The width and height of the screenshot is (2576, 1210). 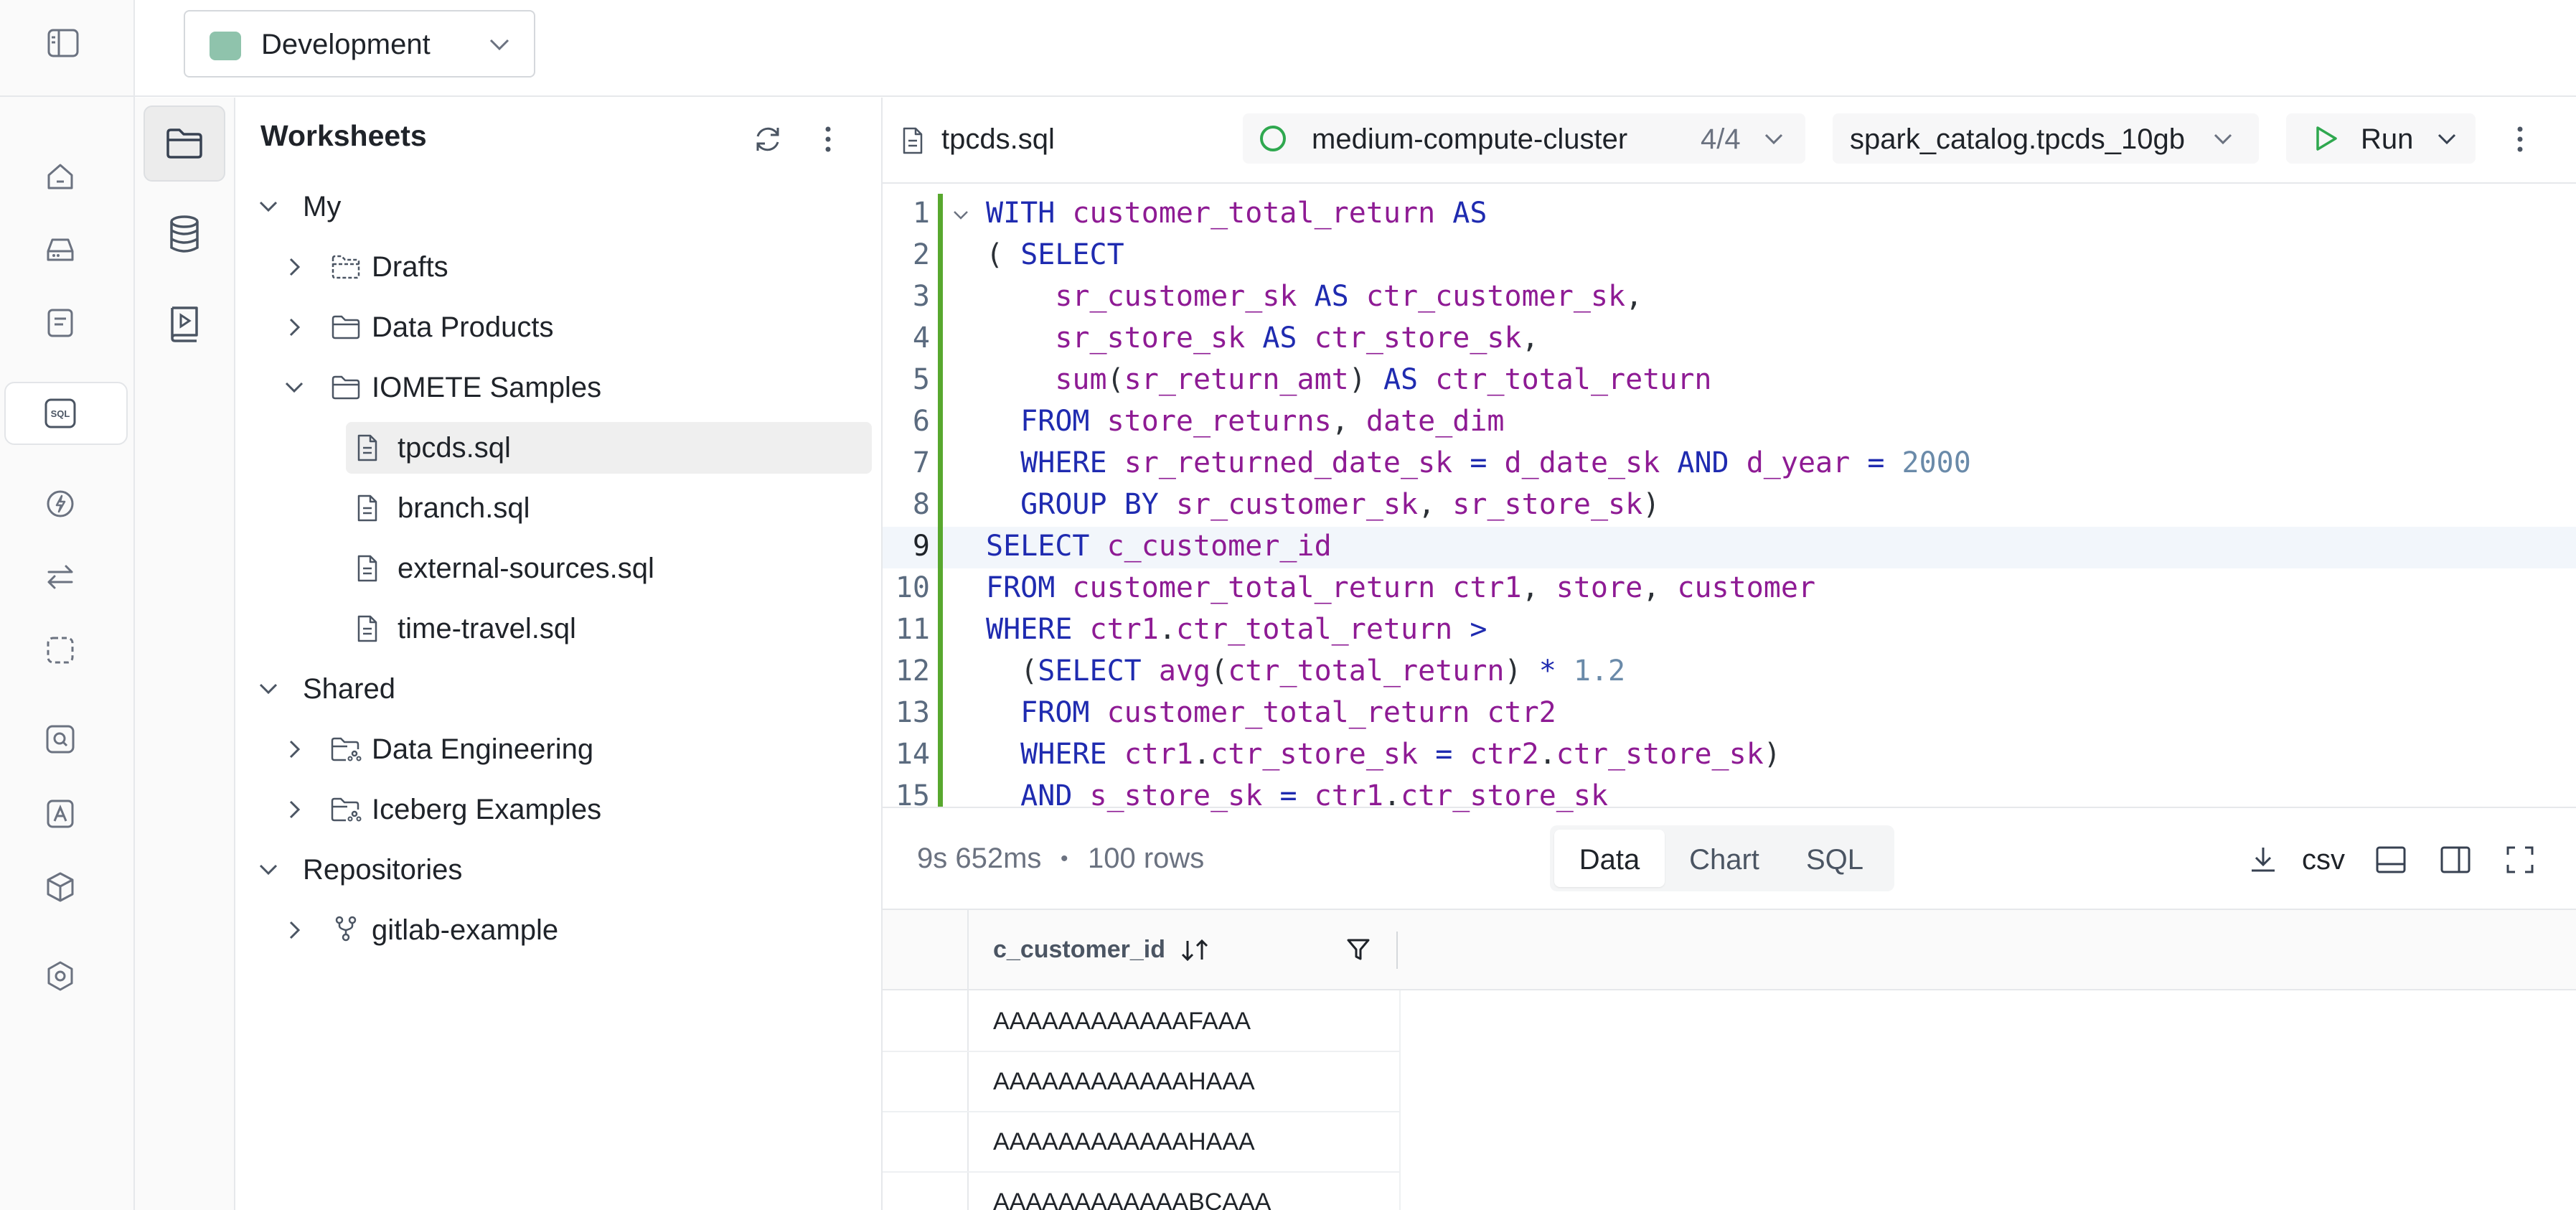 I want to click on tree-label: Shared, so click(x=349, y=689).